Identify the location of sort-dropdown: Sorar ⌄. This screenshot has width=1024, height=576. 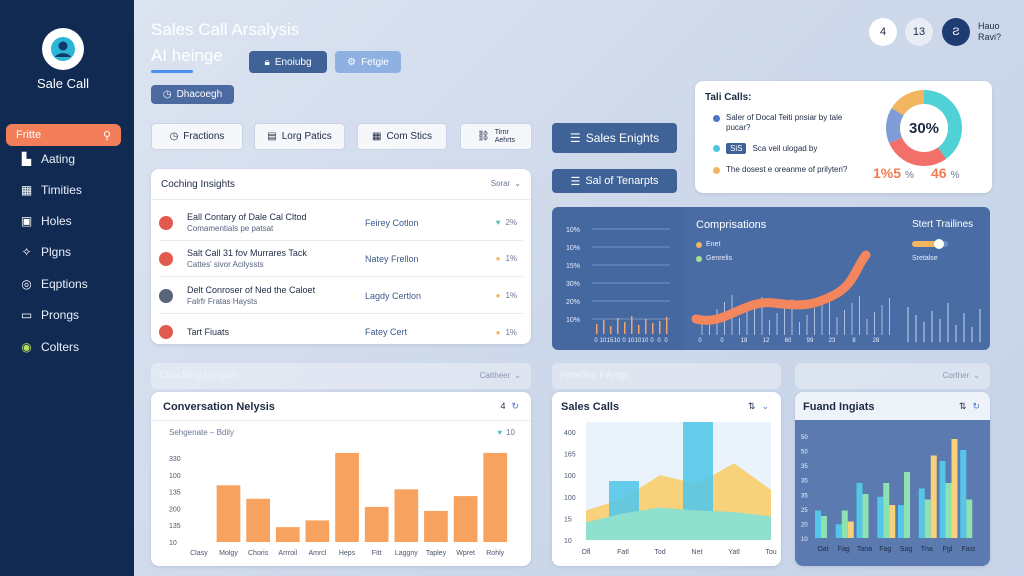
(506, 183).